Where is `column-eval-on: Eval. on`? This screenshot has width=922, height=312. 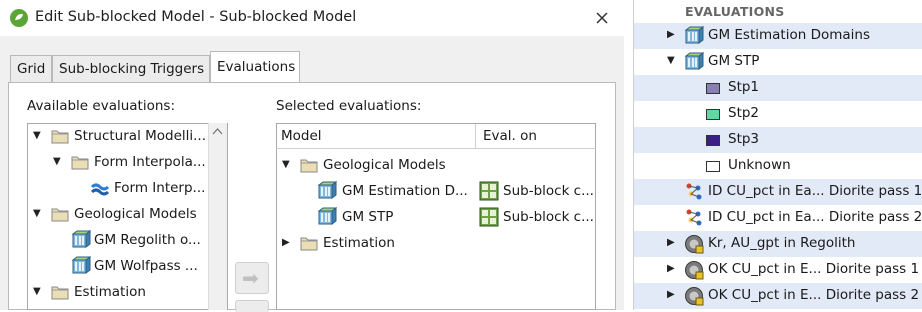
column-eval-on: Eval. on is located at coordinates (510, 136).